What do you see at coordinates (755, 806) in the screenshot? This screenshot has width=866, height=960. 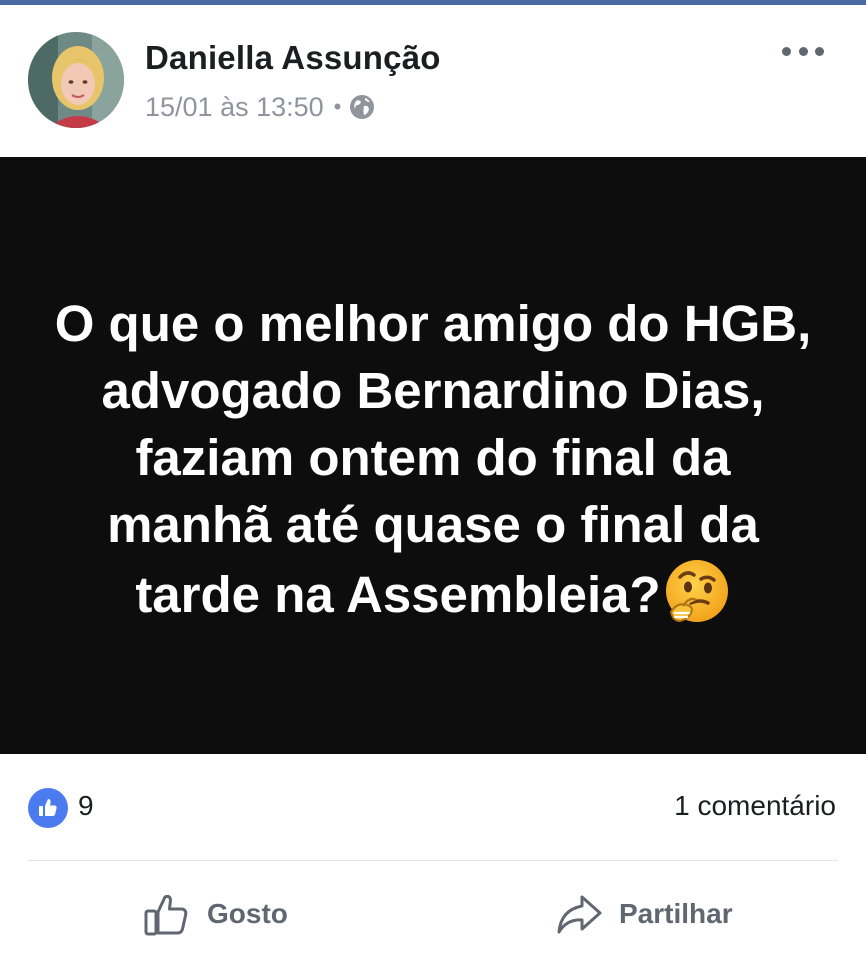 I see `comments-count: 1 comentário` at bounding box center [755, 806].